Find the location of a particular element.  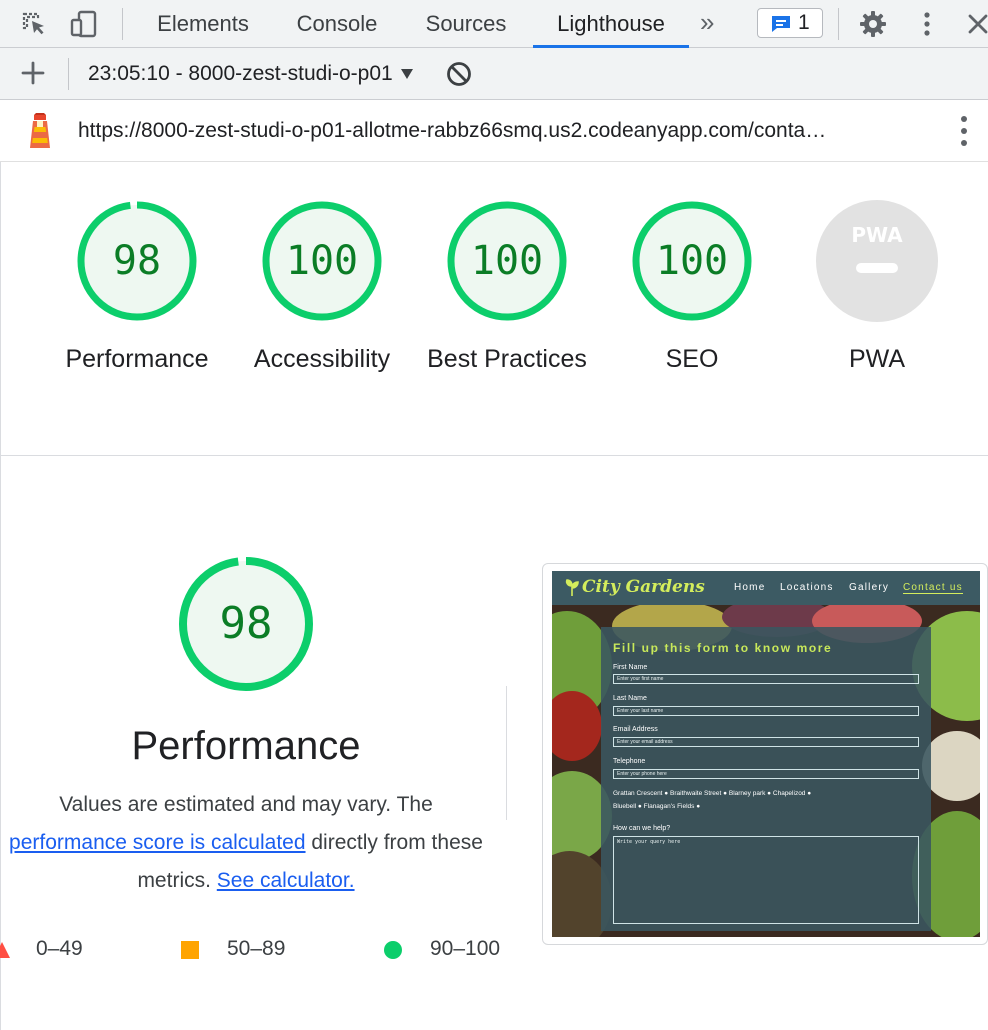

legend-pass: 90–100 is located at coordinates (453, 949).